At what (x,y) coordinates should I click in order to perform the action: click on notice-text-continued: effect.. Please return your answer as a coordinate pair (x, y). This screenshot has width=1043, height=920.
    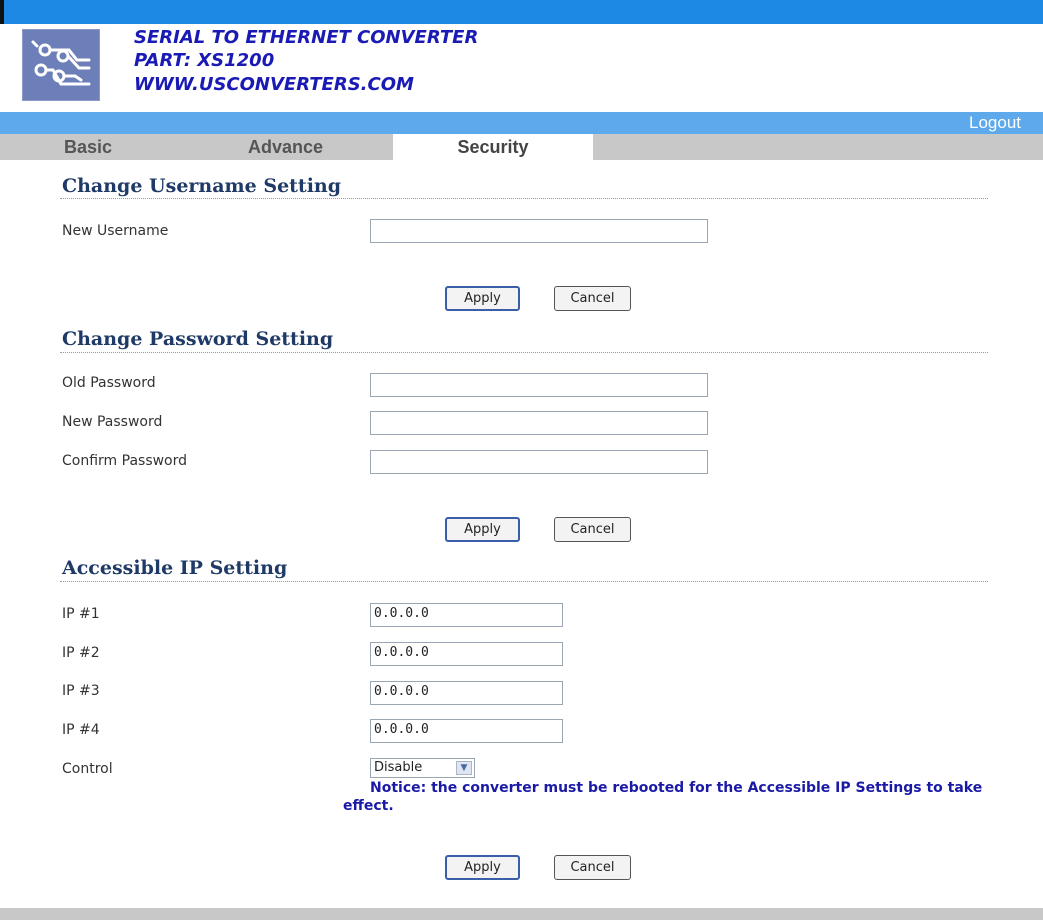
    Looking at the image, I should click on (368, 806).